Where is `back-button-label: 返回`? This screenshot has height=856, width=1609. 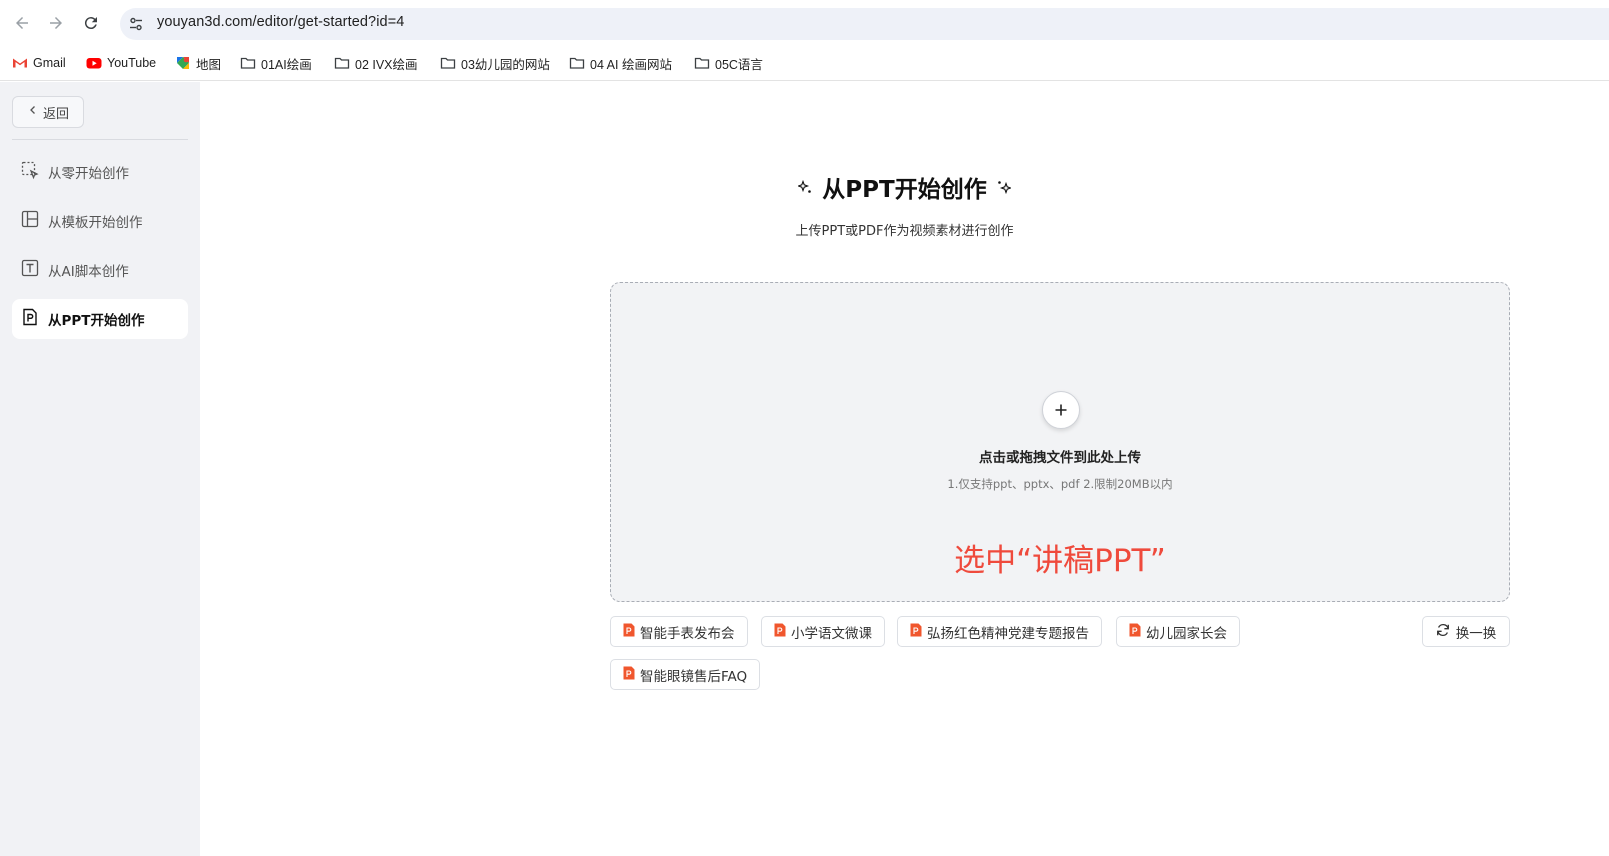 back-button-label: 返回 is located at coordinates (55, 114).